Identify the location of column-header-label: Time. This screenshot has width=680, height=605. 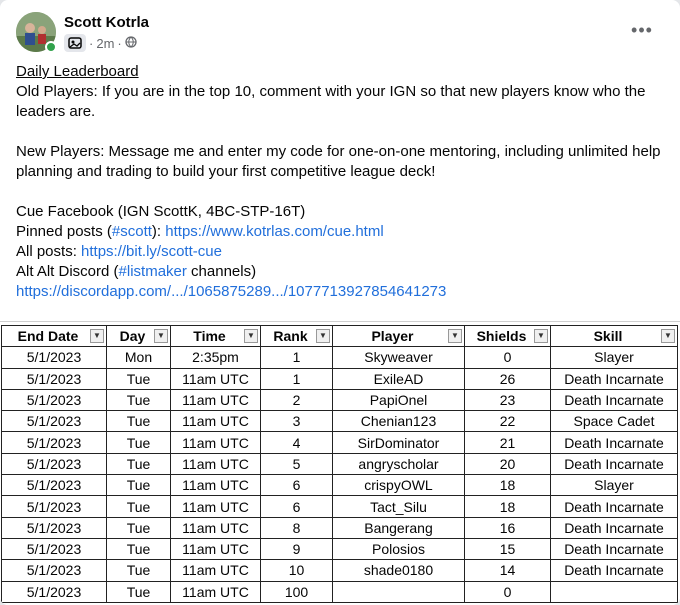
(209, 336).